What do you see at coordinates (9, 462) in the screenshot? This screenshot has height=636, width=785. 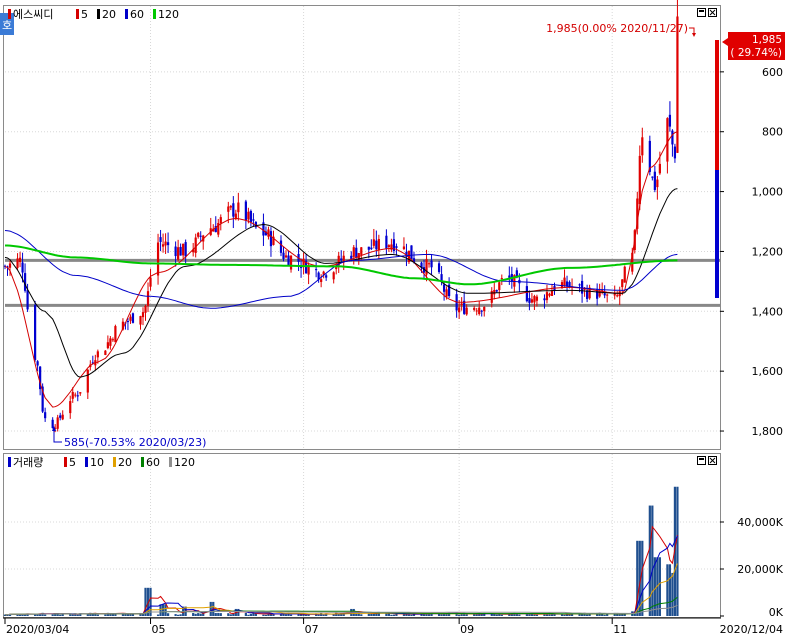 I see `volume-legend-marker` at bounding box center [9, 462].